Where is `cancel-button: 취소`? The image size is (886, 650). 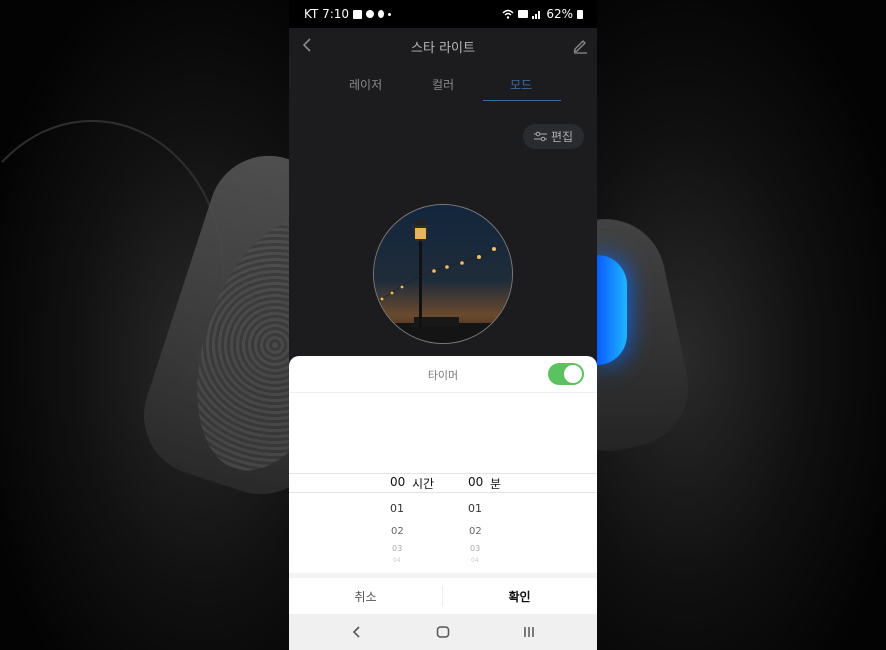
cancel-button: 취소 is located at coordinates (365, 596).